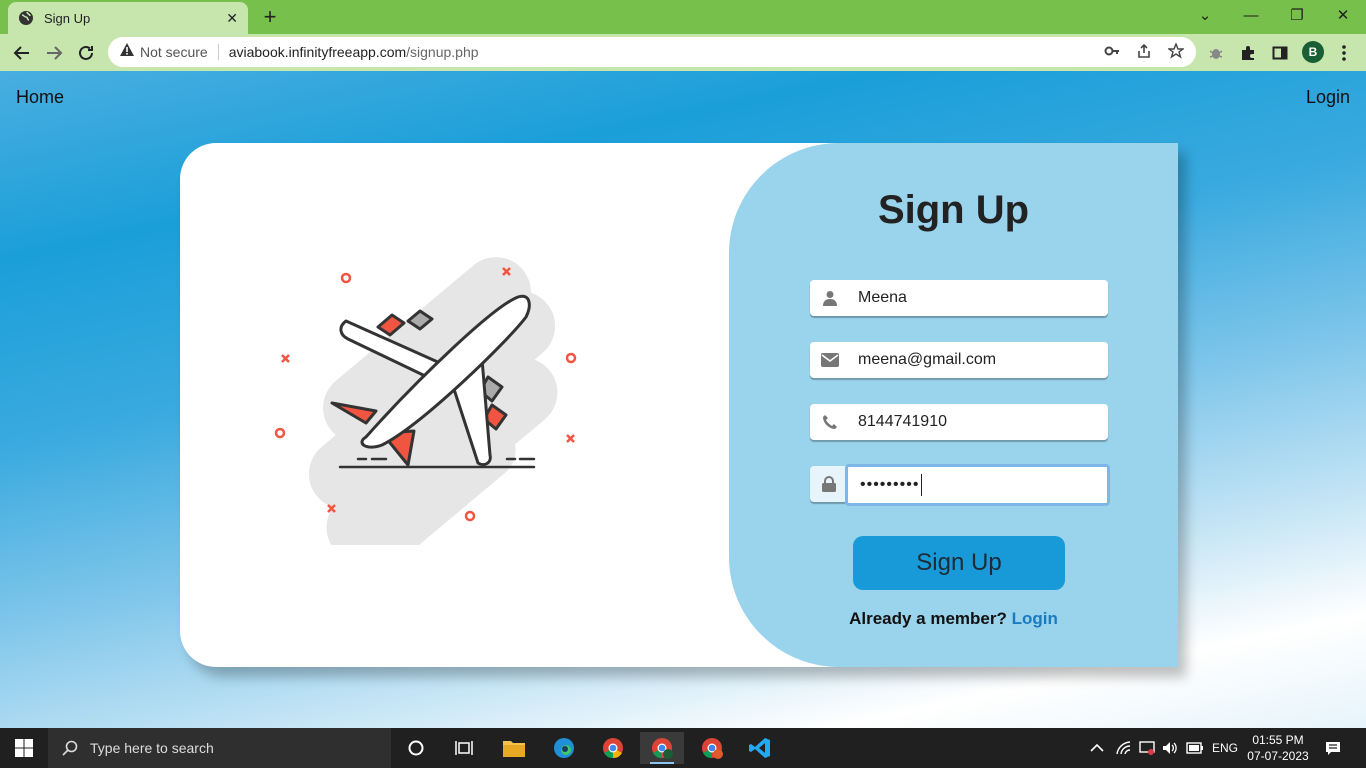  What do you see at coordinates (1343, 16) in the screenshot?
I see `close-window-button: ✕` at bounding box center [1343, 16].